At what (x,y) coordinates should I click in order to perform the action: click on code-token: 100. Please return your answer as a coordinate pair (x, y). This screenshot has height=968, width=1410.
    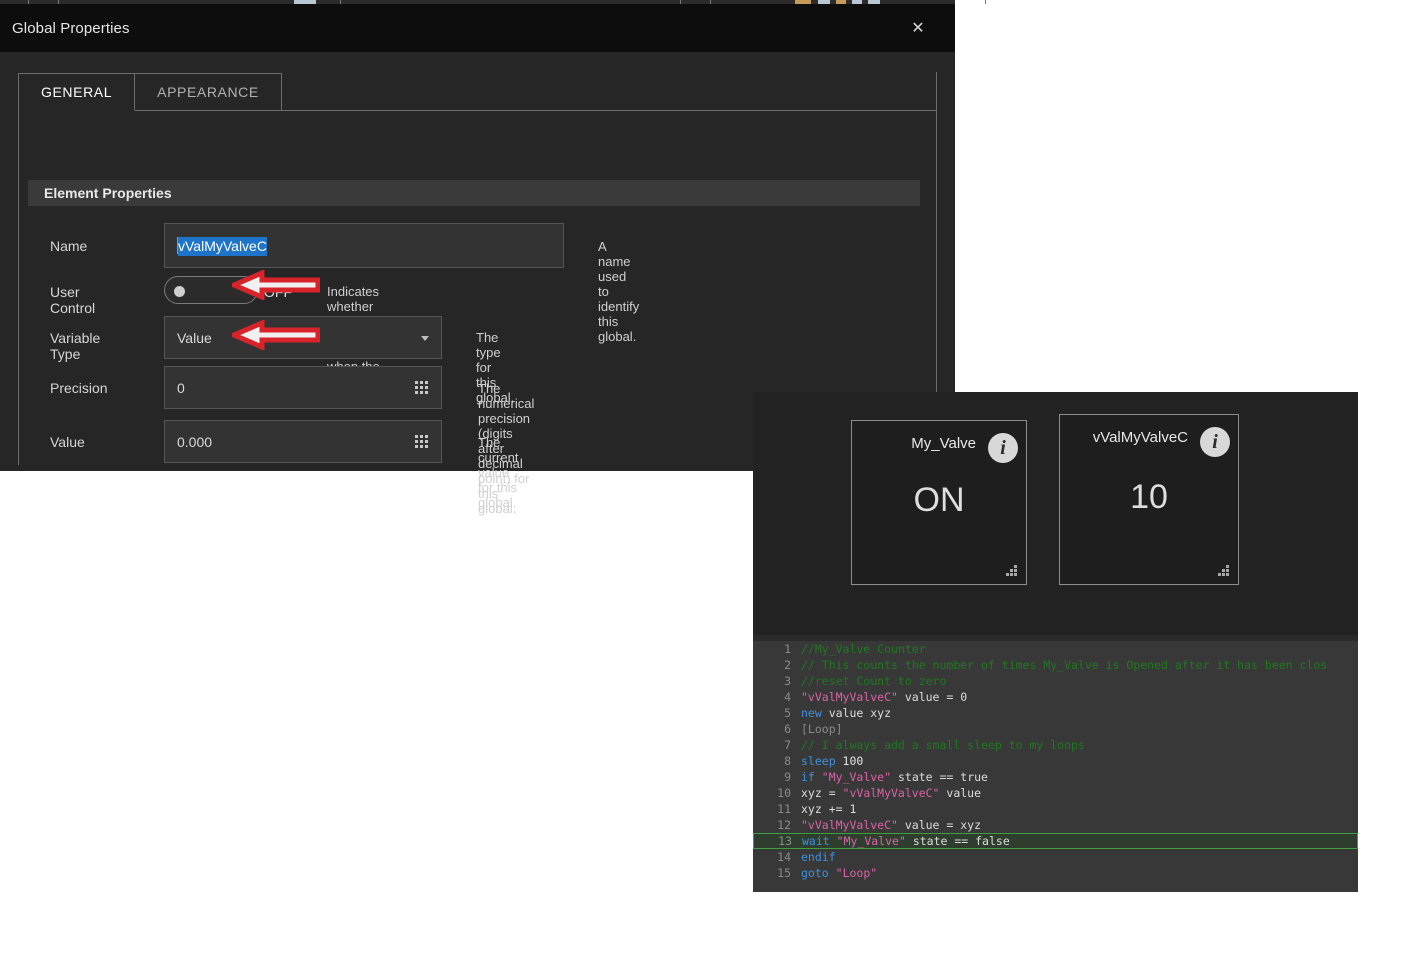
    Looking at the image, I should click on (849, 761).